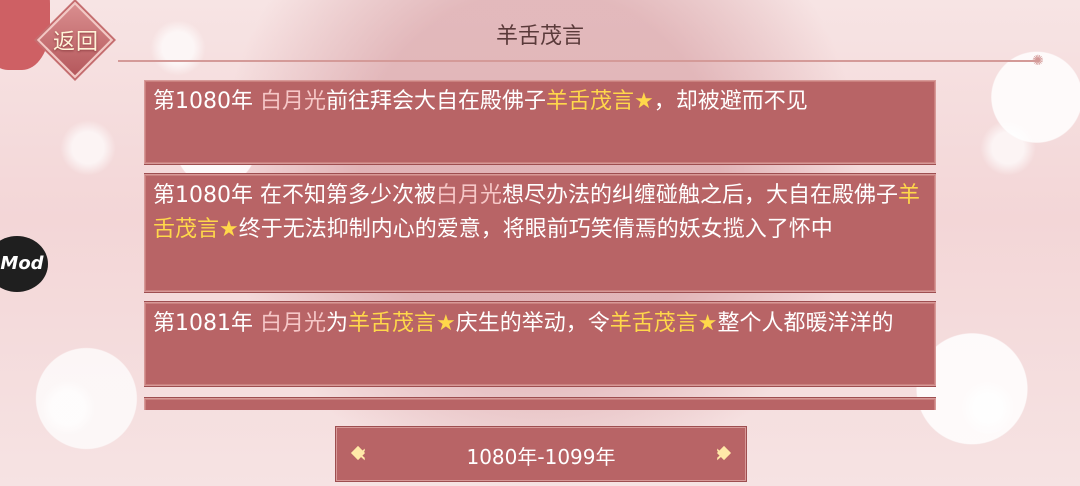 The image size is (1080, 486). I want to click on event-text: 整个人都暖洋洋的, so click(805, 323).